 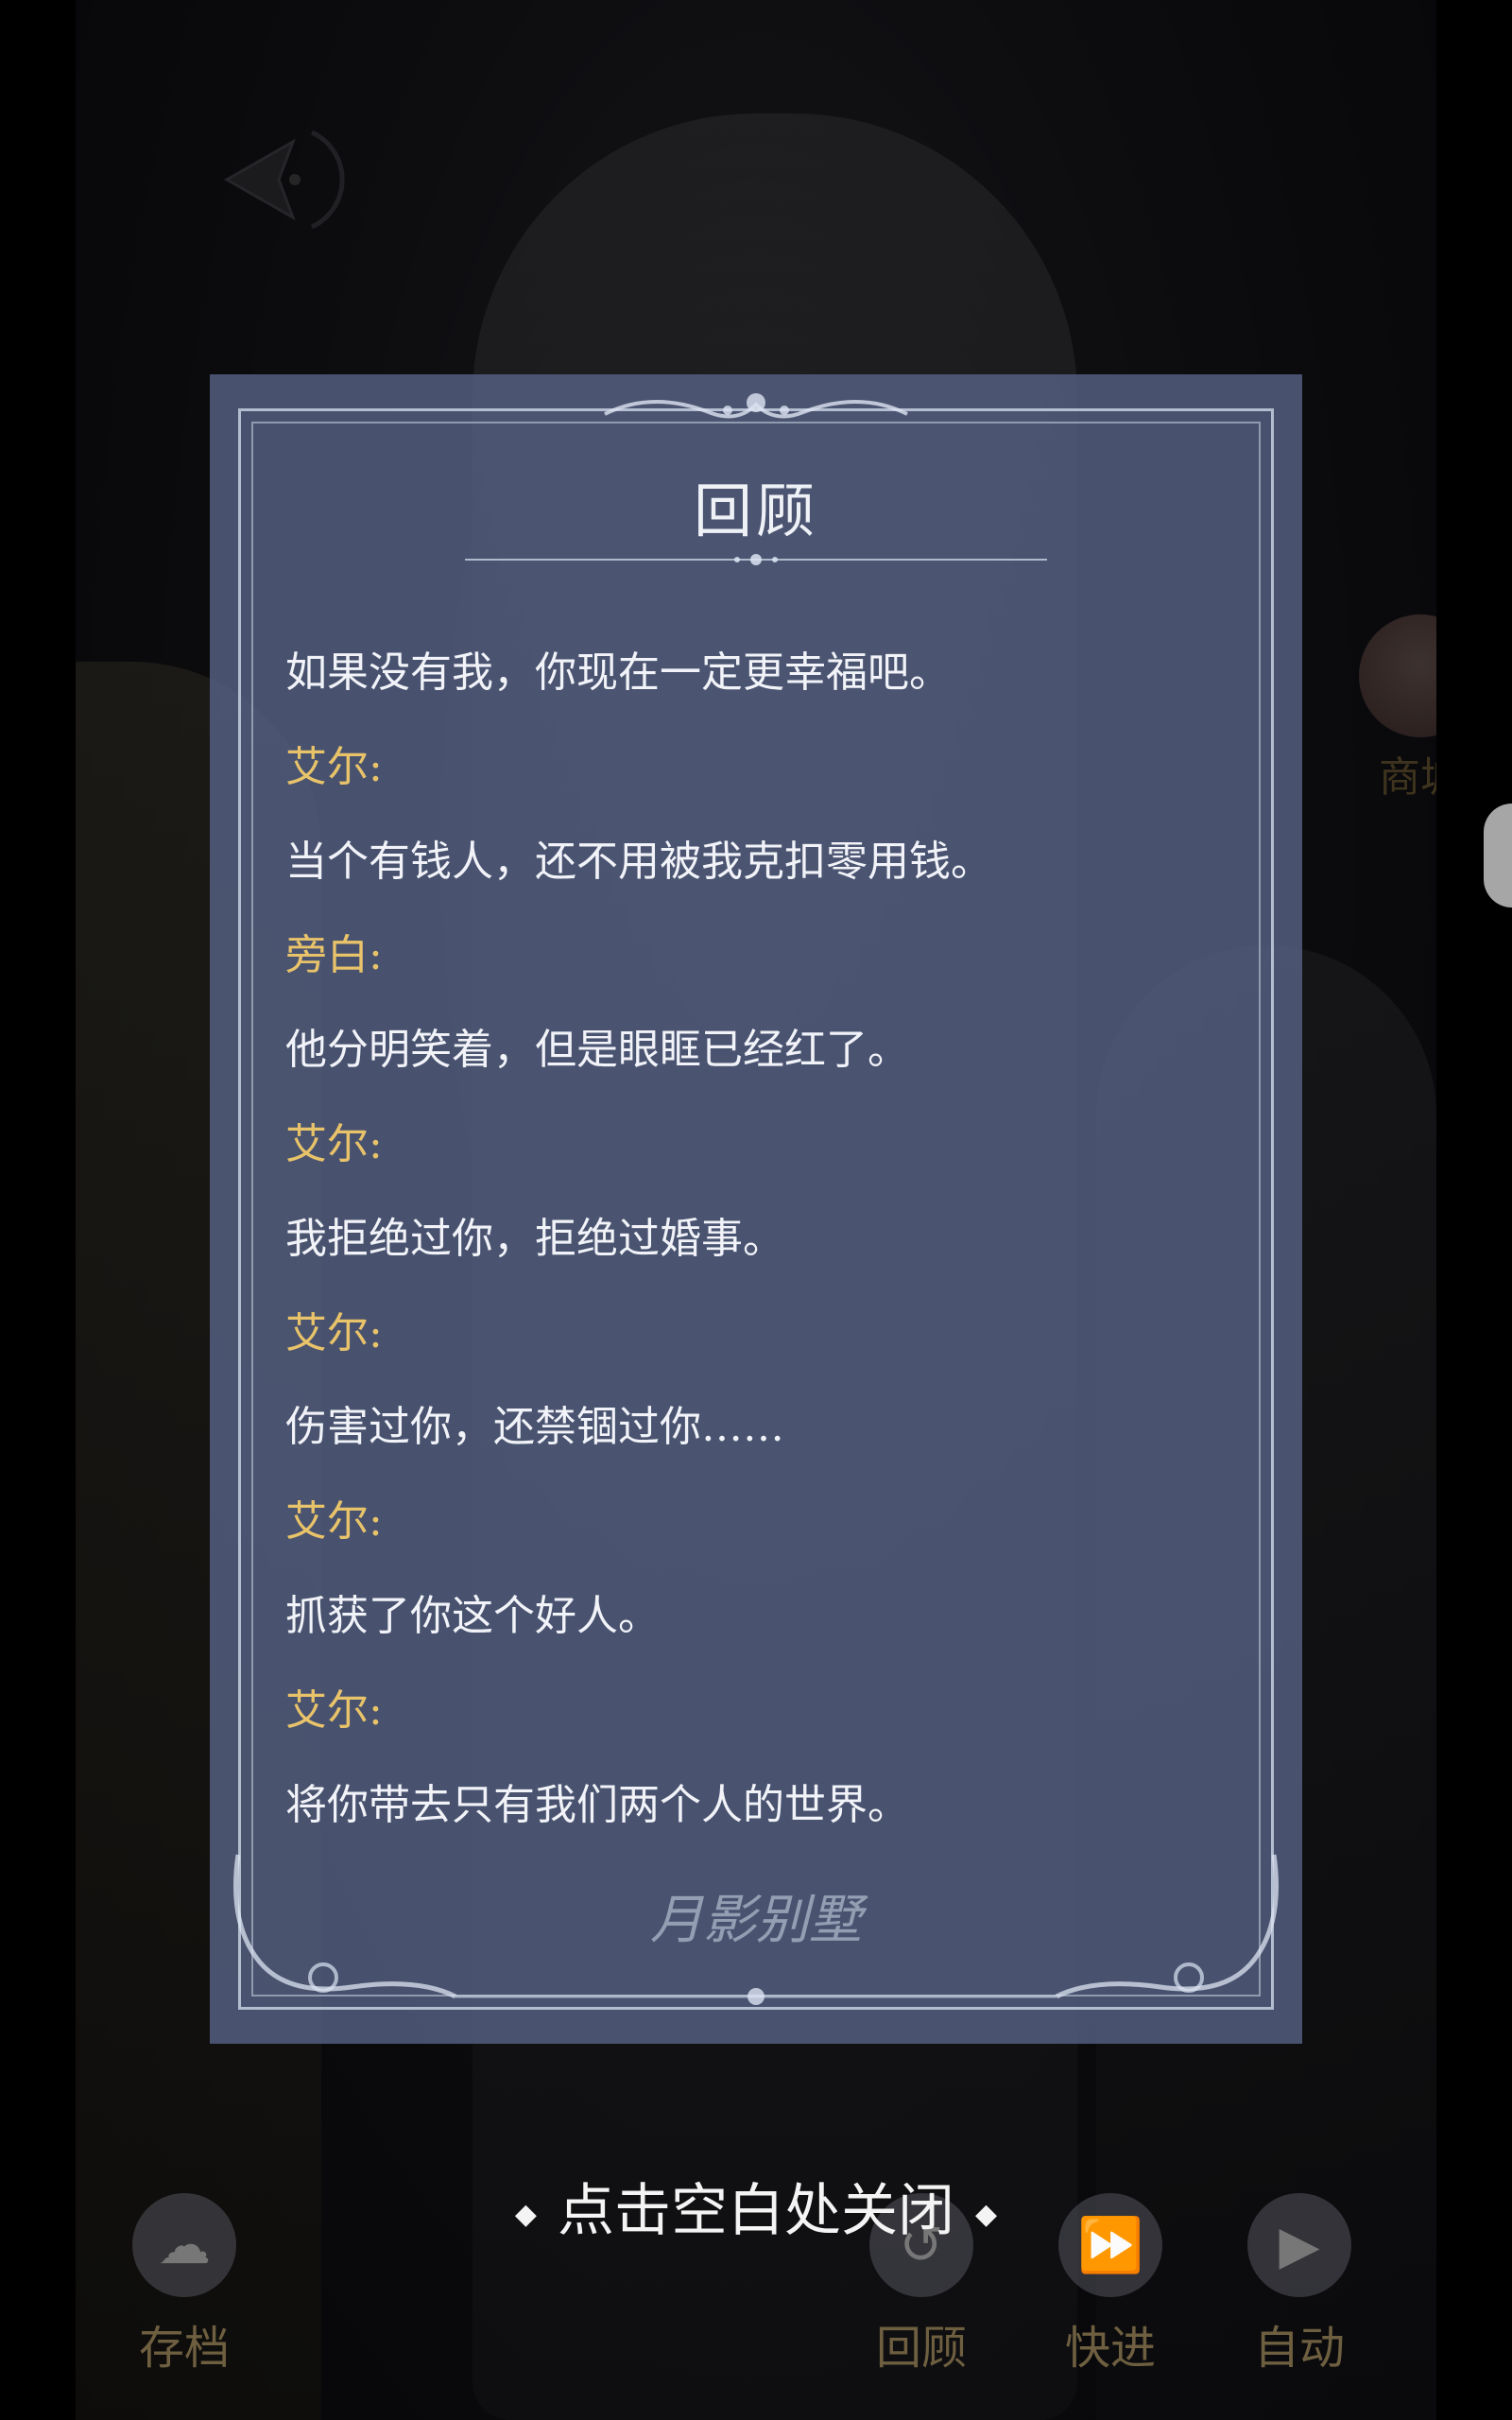 I want to click on auto-label: 自动, so click(x=1299, y=2348).